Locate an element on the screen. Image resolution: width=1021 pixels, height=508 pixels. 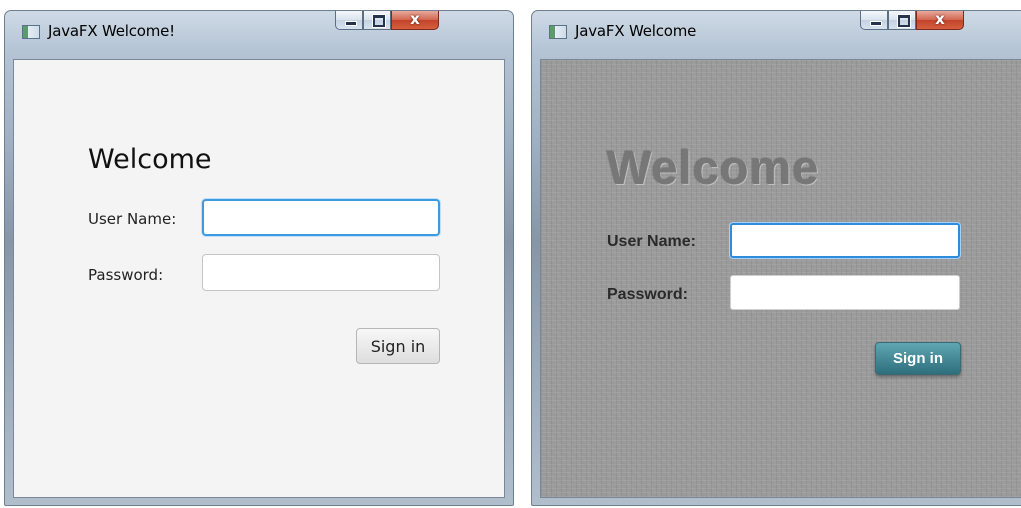
window-title: JavaFX Welcome! is located at coordinates (111, 31).